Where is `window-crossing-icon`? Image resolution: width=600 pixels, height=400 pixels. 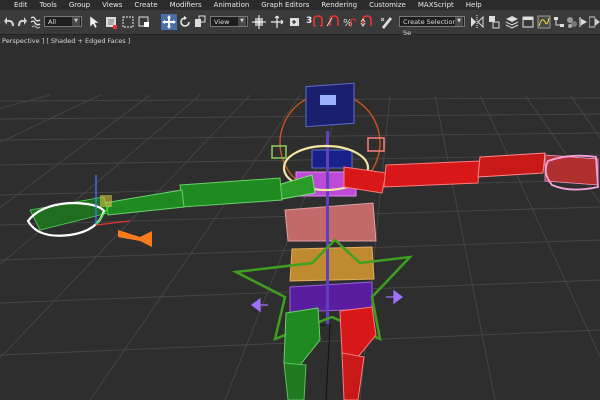
window-crossing-icon is located at coordinates (144, 22).